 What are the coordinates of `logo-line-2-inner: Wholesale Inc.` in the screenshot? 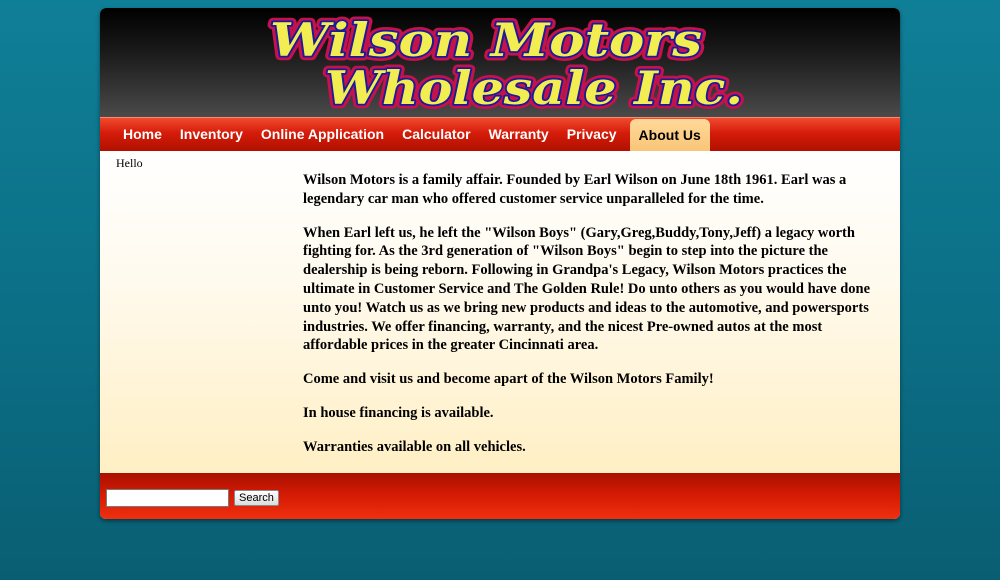 It's located at (534, 88).